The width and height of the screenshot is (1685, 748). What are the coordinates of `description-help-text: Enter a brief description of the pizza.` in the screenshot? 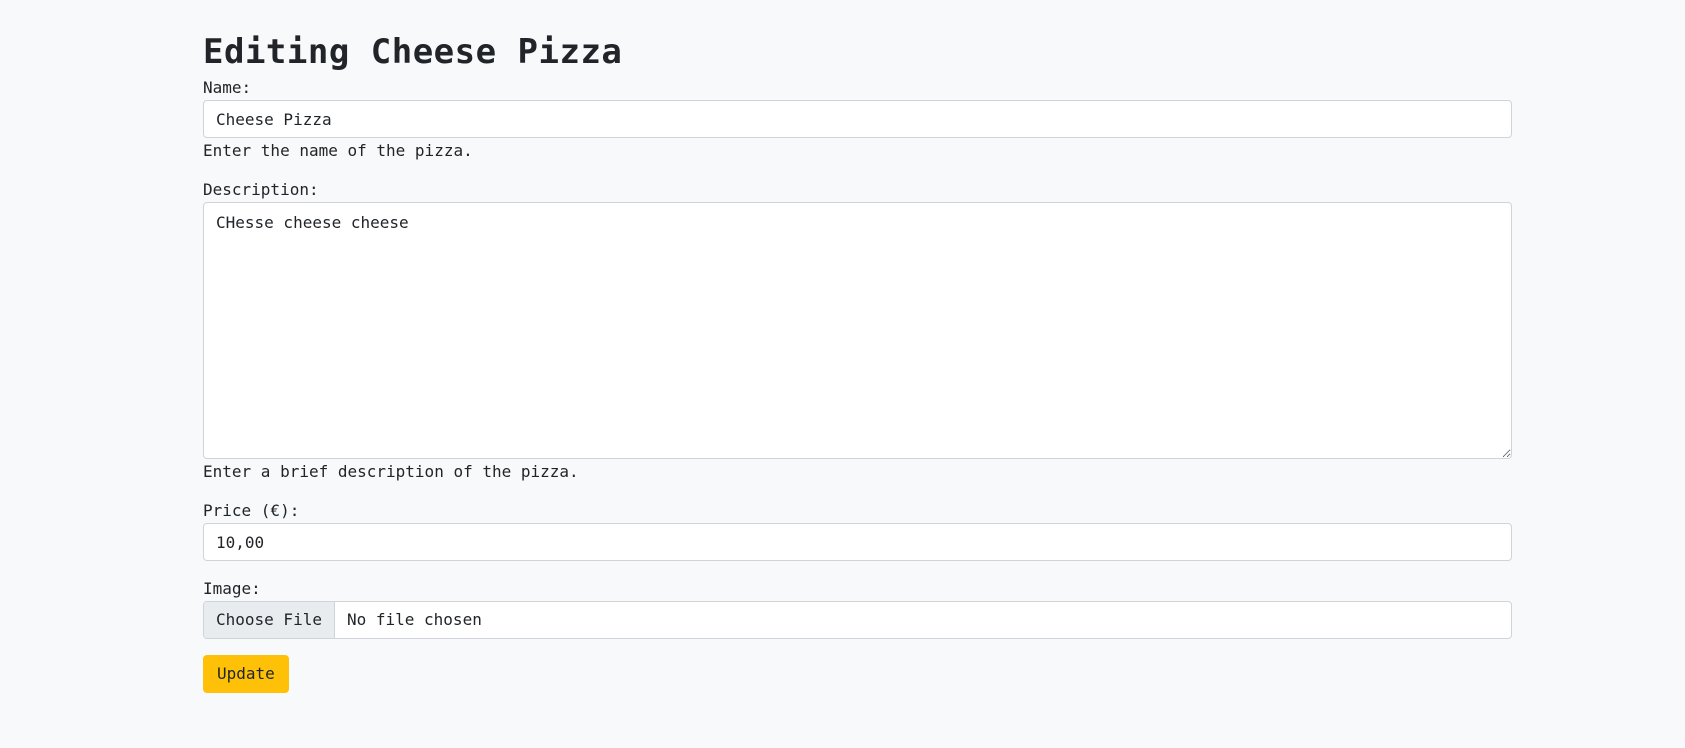 It's located at (391, 471).